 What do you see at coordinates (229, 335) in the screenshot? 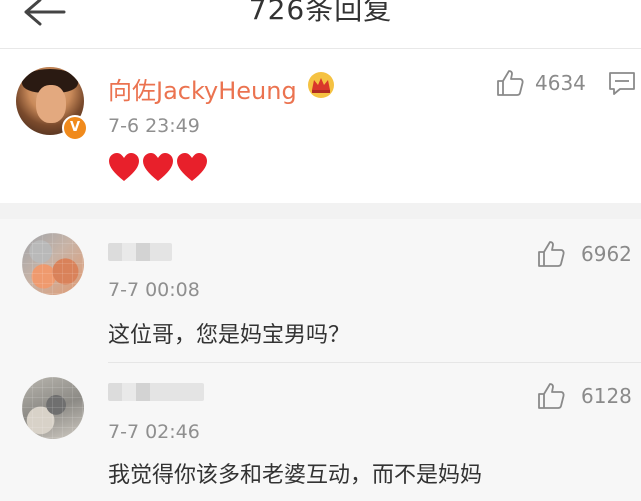
I see `comment-text: 这位哥，您是妈宝男吗？` at bounding box center [229, 335].